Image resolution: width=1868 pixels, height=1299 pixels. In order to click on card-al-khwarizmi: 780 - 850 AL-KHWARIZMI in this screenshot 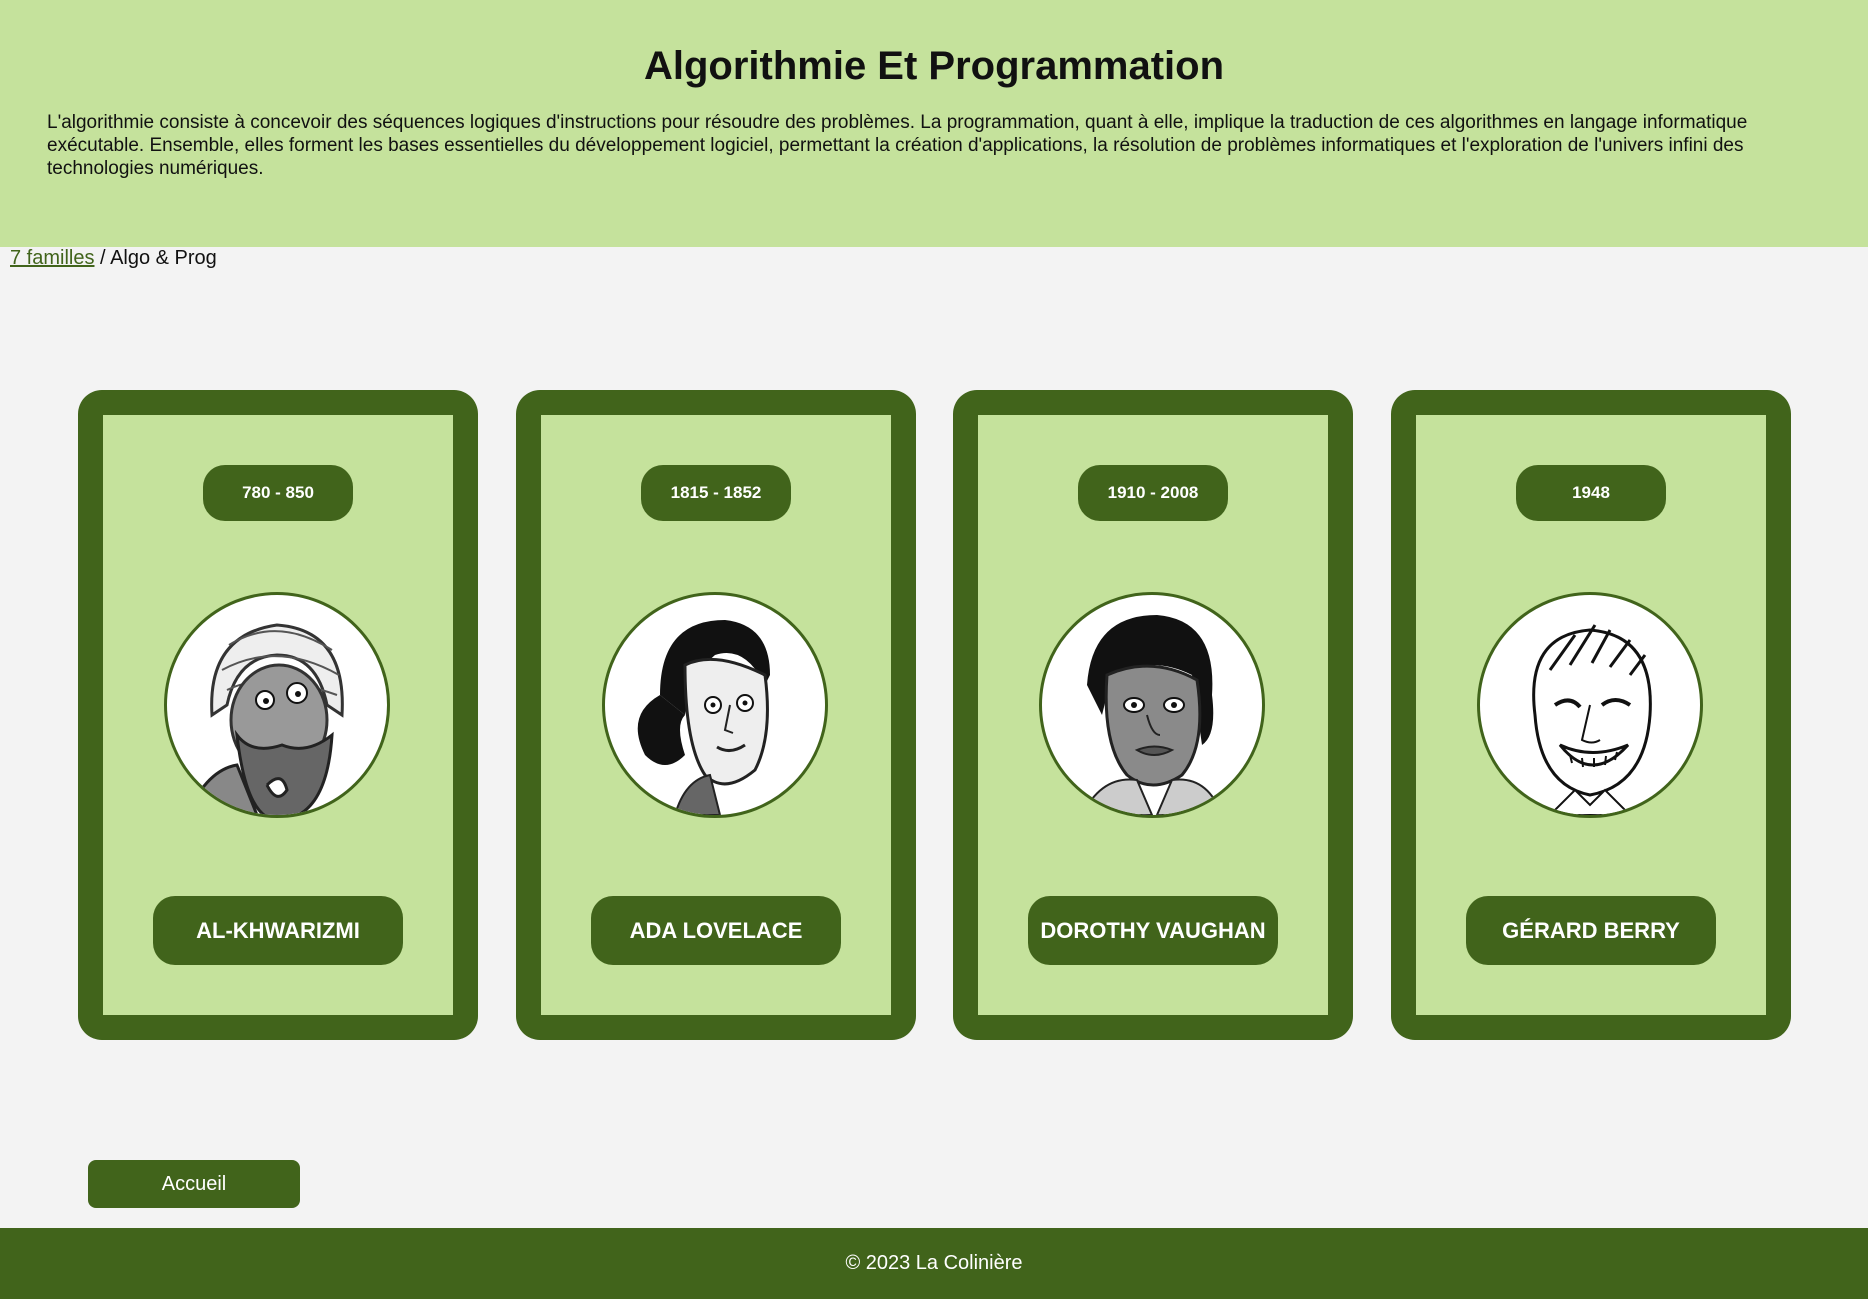, I will do `click(278, 715)`.